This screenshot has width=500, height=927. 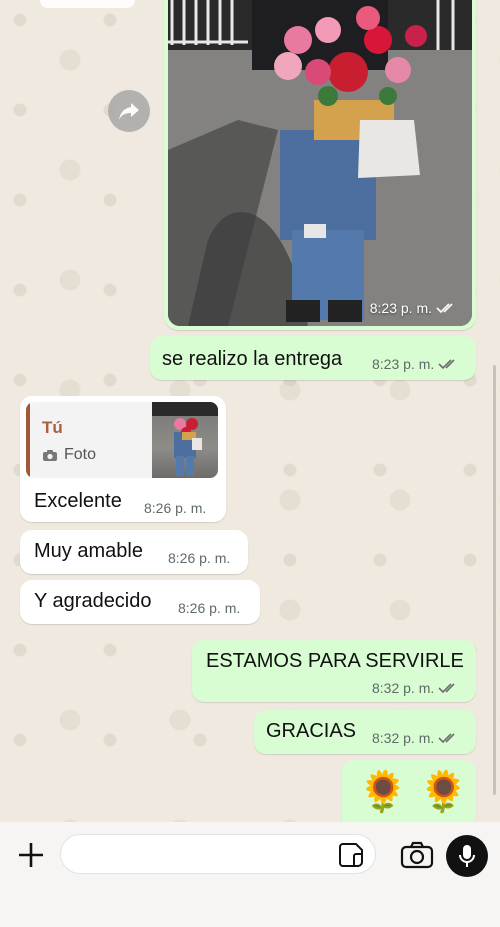 I want to click on message-bubble-in: Muy amable 8:26 p. m., so click(x=134, y=552).